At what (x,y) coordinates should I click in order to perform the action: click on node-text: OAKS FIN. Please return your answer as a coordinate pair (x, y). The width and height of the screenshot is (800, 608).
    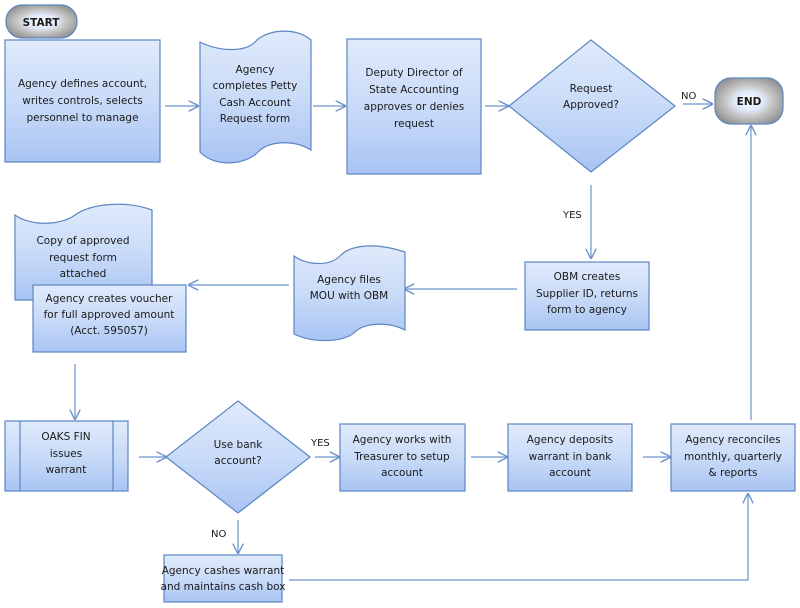
    Looking at the image, I should click on (65, 437).